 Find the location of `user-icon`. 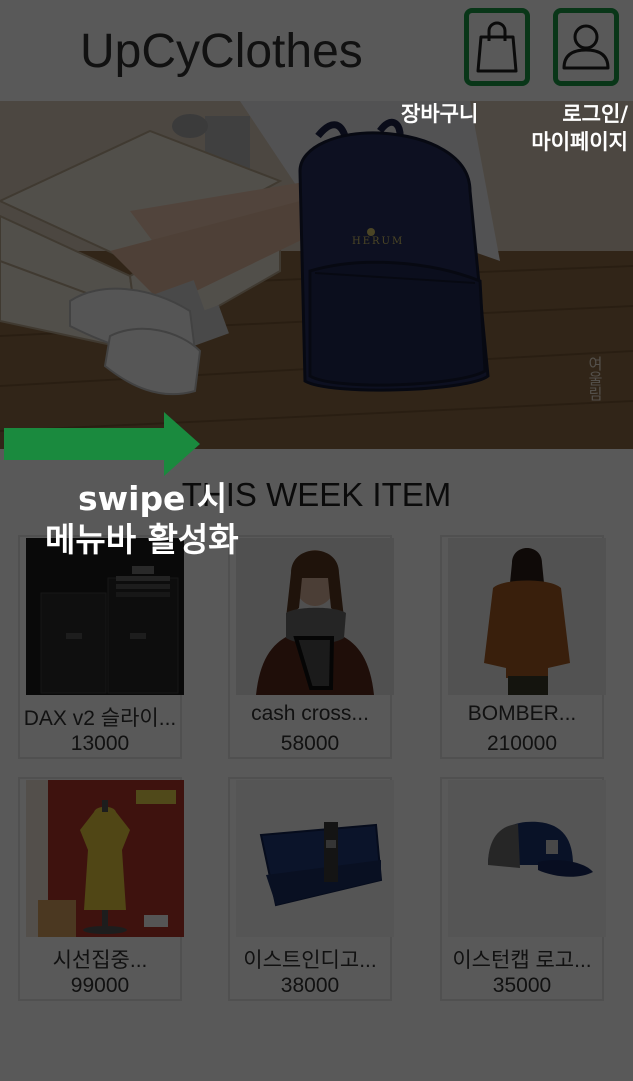

user-icon is located at coordinates (586, 47).